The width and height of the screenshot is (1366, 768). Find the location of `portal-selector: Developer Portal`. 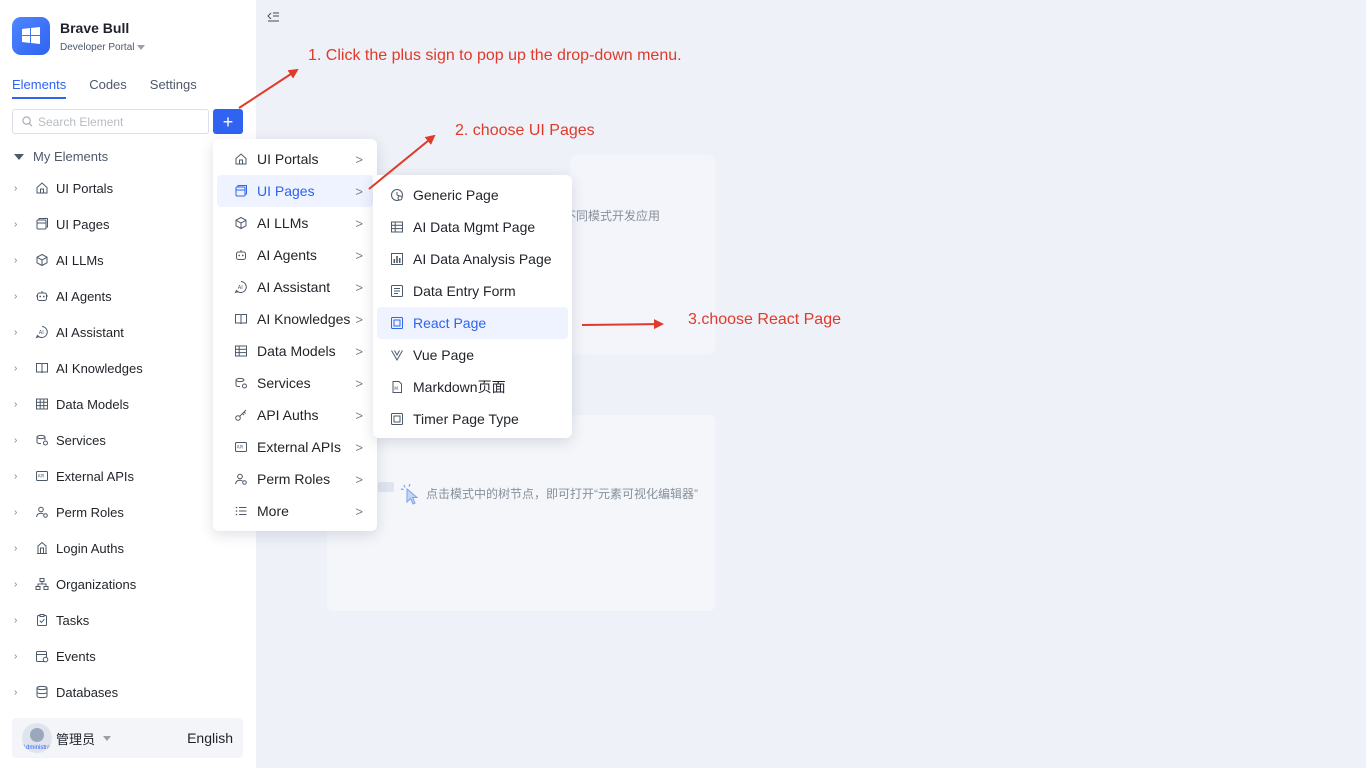

portal-selector: Developer Portal is located at coordinates (103, 47).